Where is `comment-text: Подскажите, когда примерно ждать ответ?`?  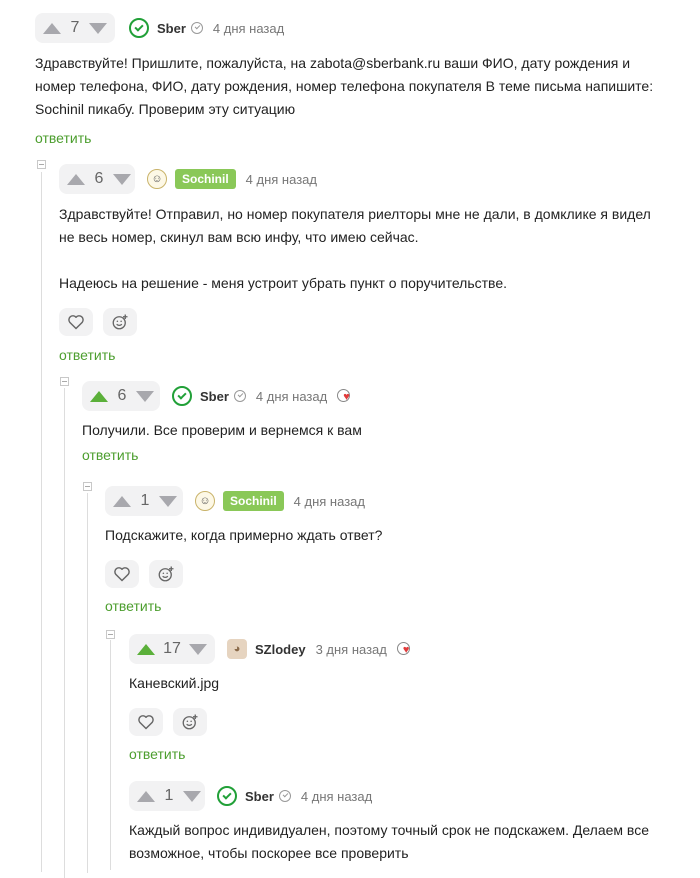 comment-text: Подскажите, когда примерно ждать ответ? is located at coordinates (385, 535).